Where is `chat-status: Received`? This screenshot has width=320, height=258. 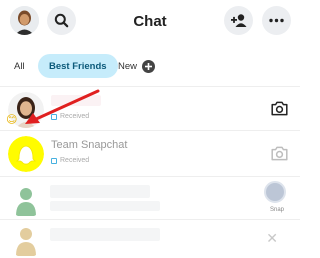
chat-status: Received is located at coordinates (70, 160).